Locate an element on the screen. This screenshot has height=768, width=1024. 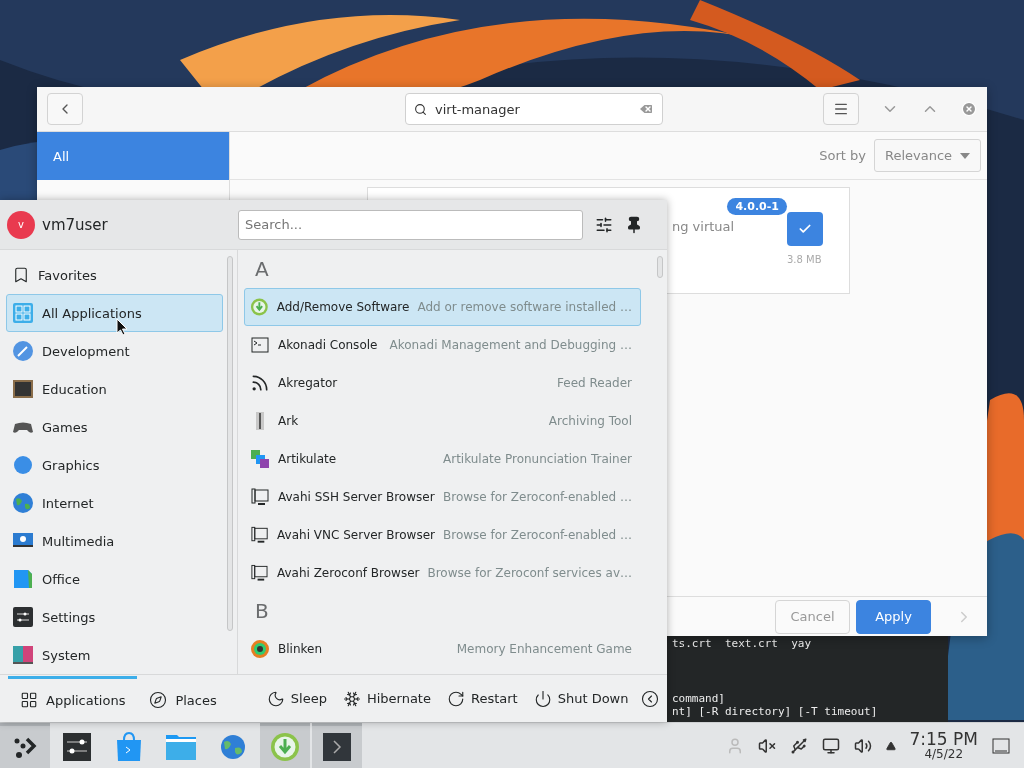
app-item: Ark Archiving Tool is located at coordinates (442, 421).